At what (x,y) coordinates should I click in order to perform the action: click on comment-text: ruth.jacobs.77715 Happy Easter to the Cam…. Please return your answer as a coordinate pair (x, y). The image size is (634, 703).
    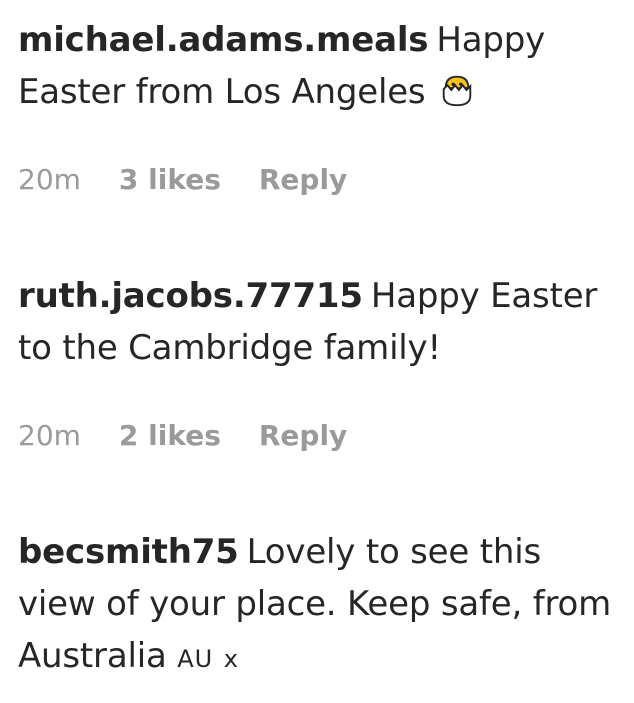
    Looking at the image, I should click on (318, 322).